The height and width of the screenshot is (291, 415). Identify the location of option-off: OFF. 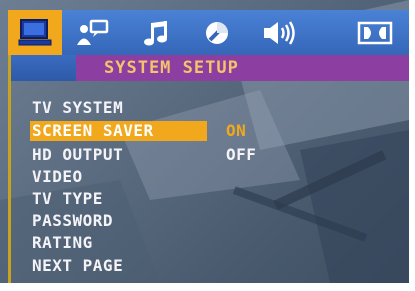
(241, 155).